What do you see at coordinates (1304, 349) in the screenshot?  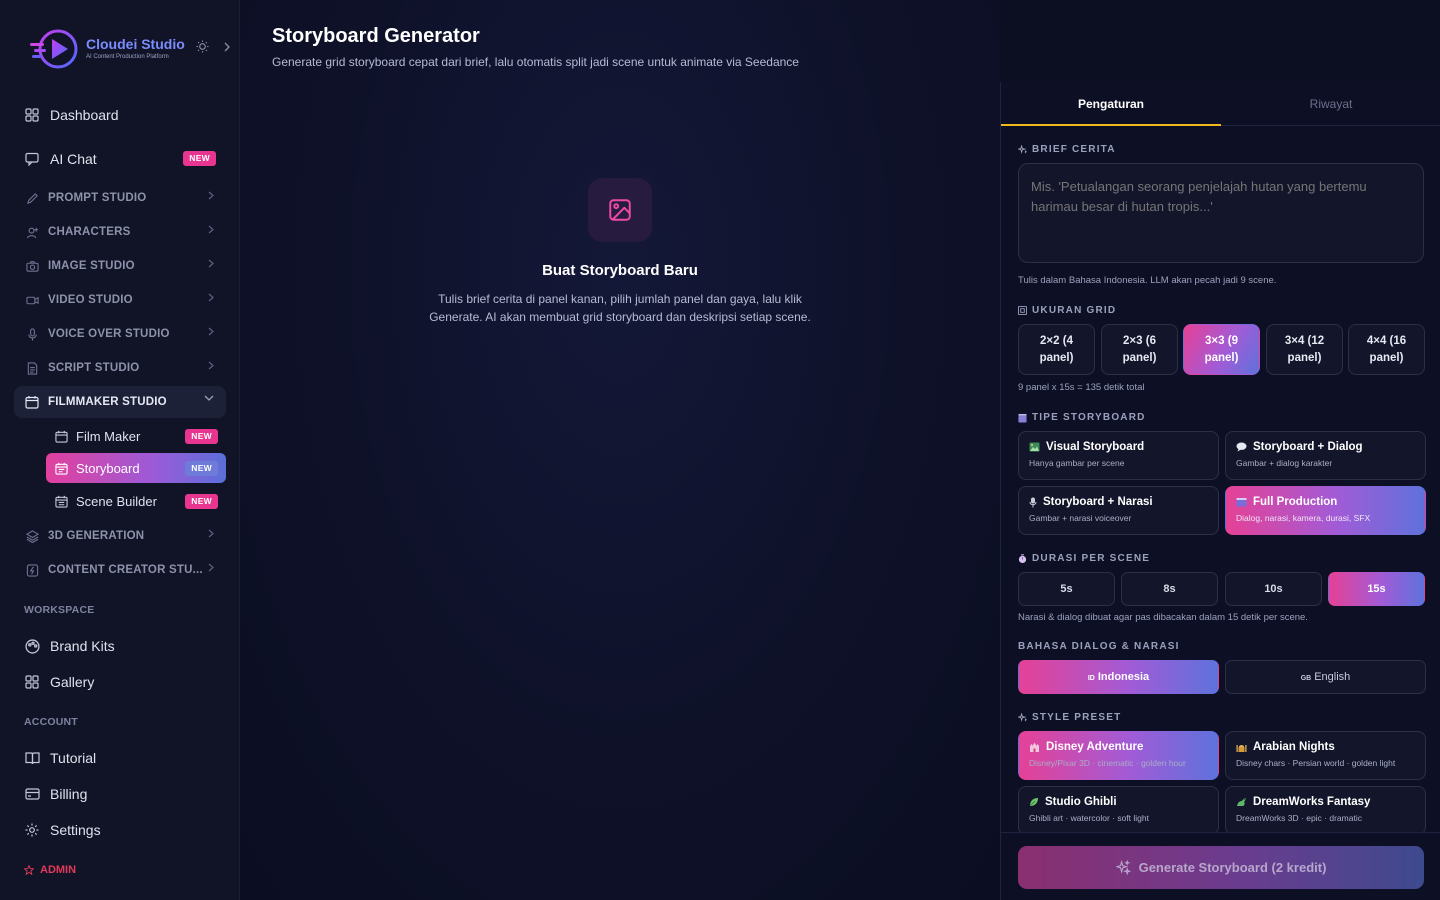 I see `grid-option-3x4: 3×4 (12 panel)` at bounding box center [1304, 349].